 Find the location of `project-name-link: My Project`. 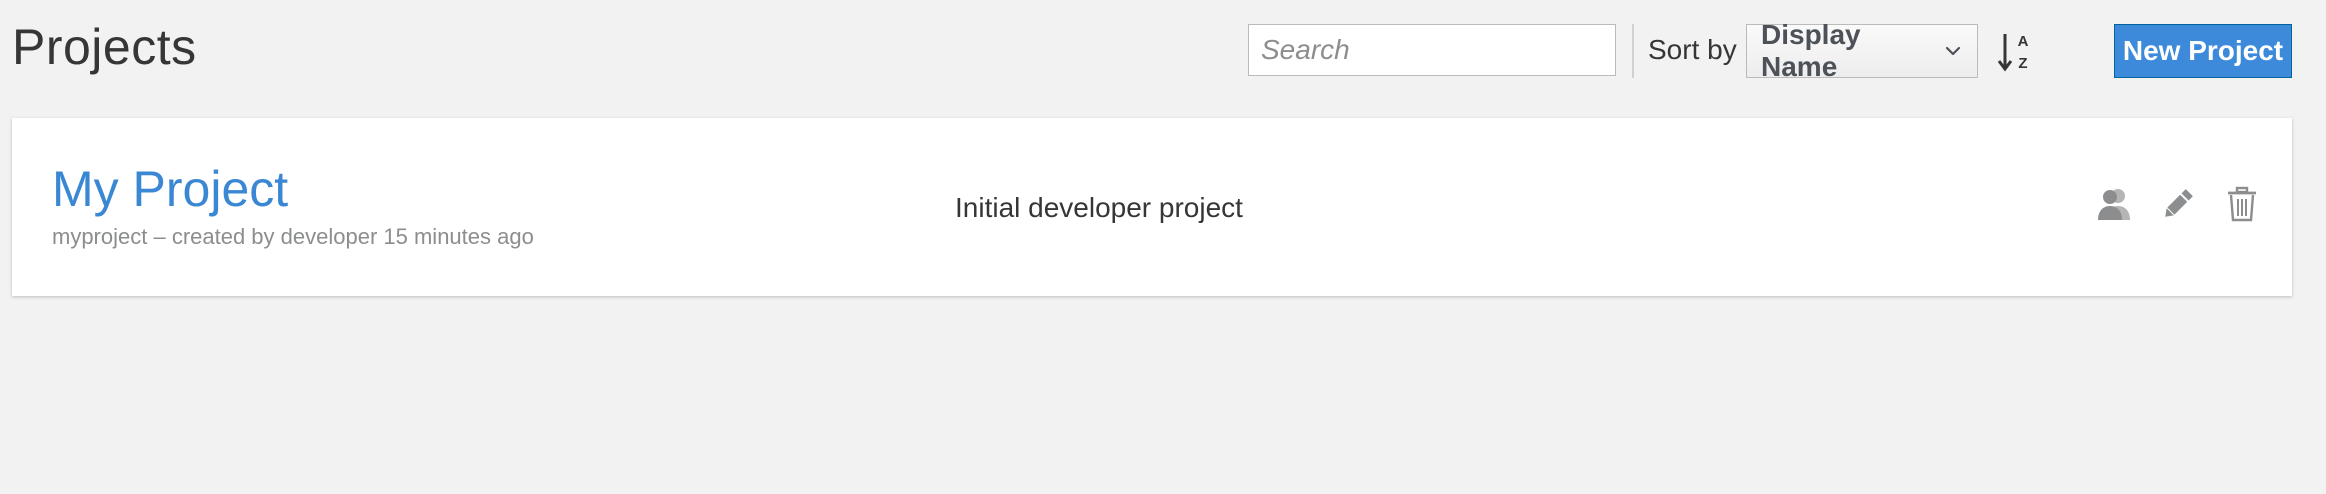

project-name-link: My Project is located at coordinates (170, 189).